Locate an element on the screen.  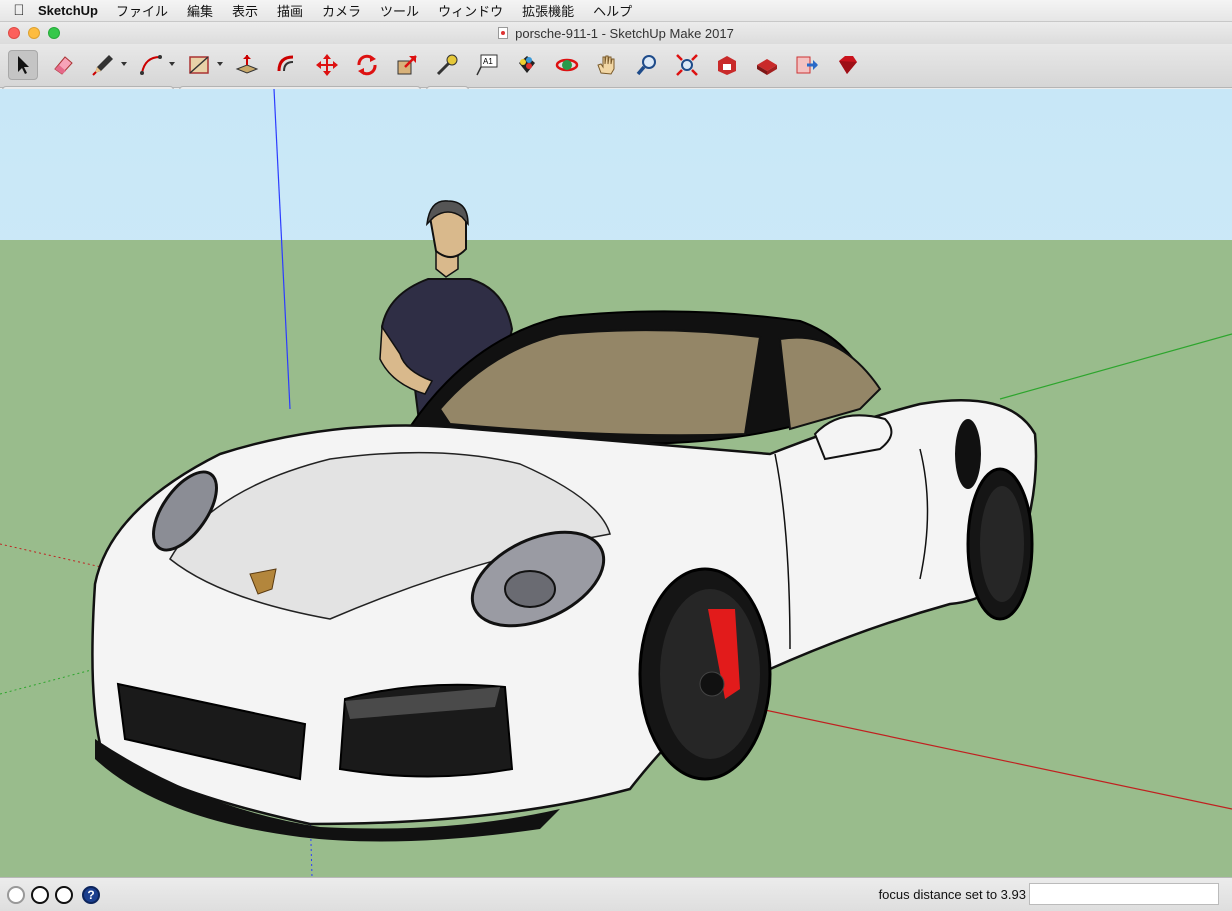
extension-manager-tool-button is located at coordinates (847, 65).